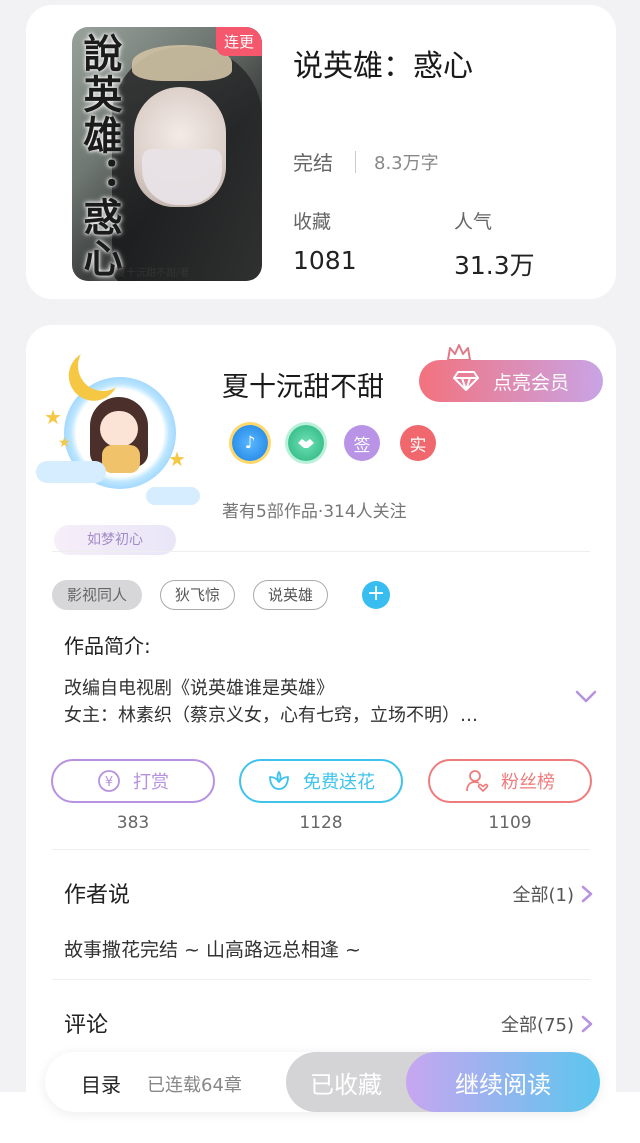 Image resolution: width=640 pixels, height=1143 pixels. I want to click on fan-ranking-button: 粉丝榜, so click(510, 781).